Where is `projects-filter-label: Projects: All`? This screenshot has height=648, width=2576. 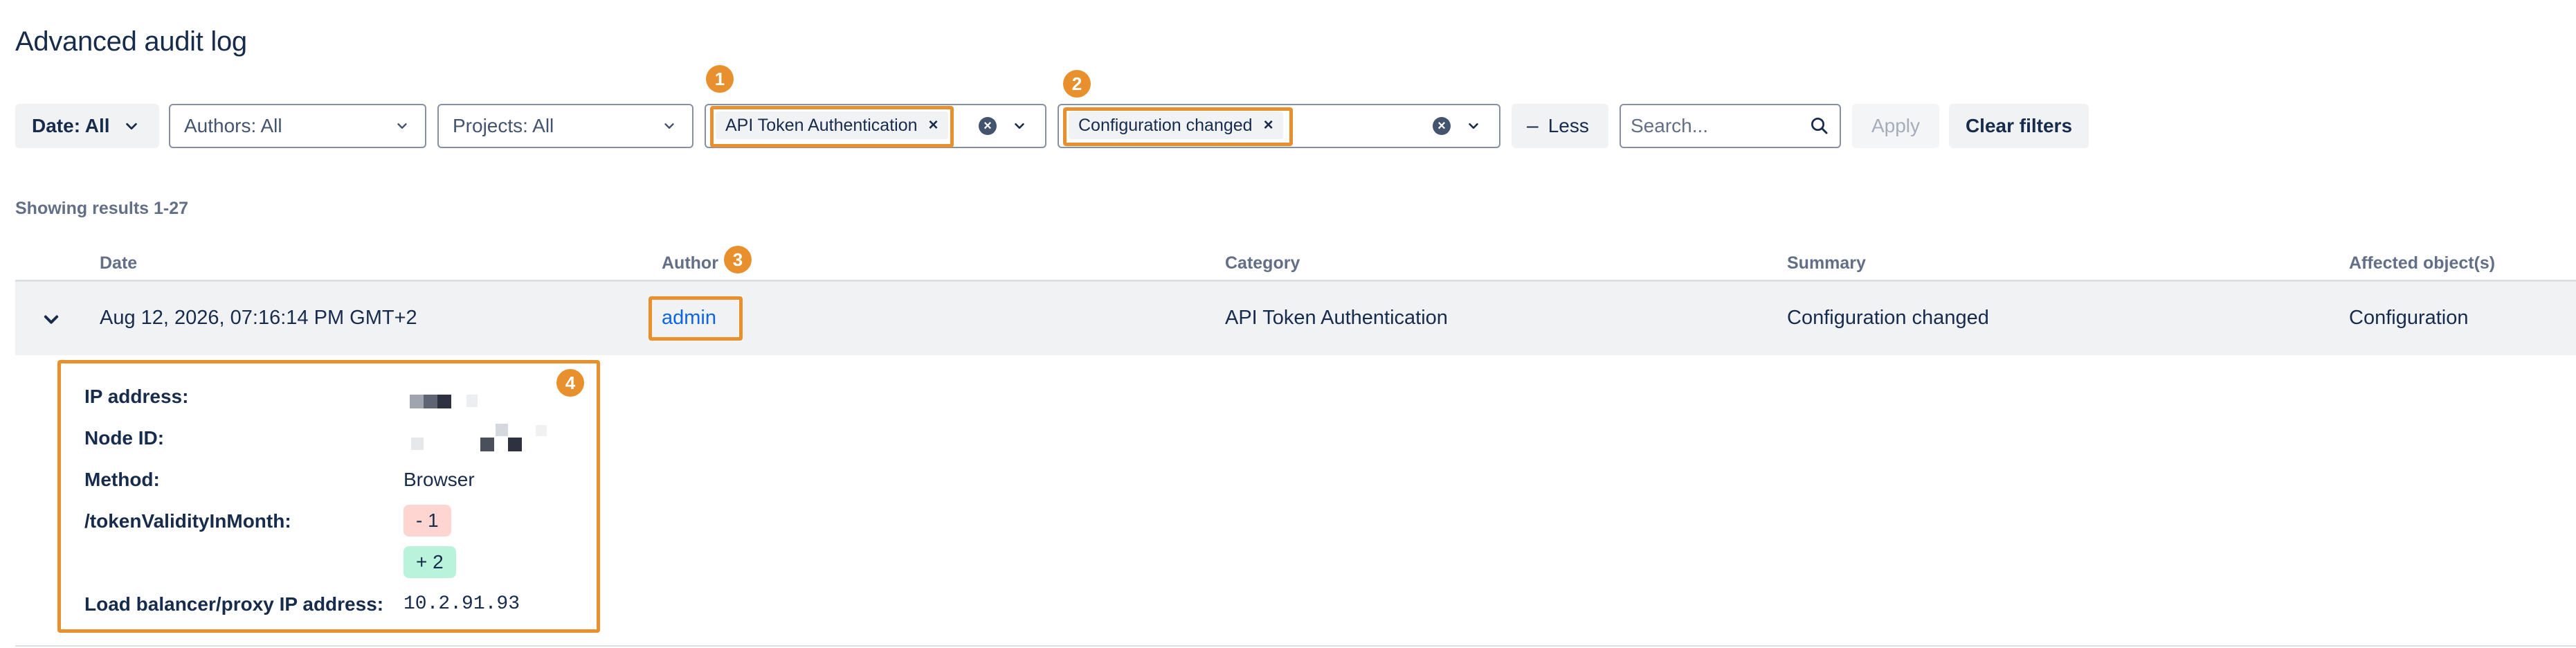 projects-filter-label: Projects: All is located at coordinates (503, 125).